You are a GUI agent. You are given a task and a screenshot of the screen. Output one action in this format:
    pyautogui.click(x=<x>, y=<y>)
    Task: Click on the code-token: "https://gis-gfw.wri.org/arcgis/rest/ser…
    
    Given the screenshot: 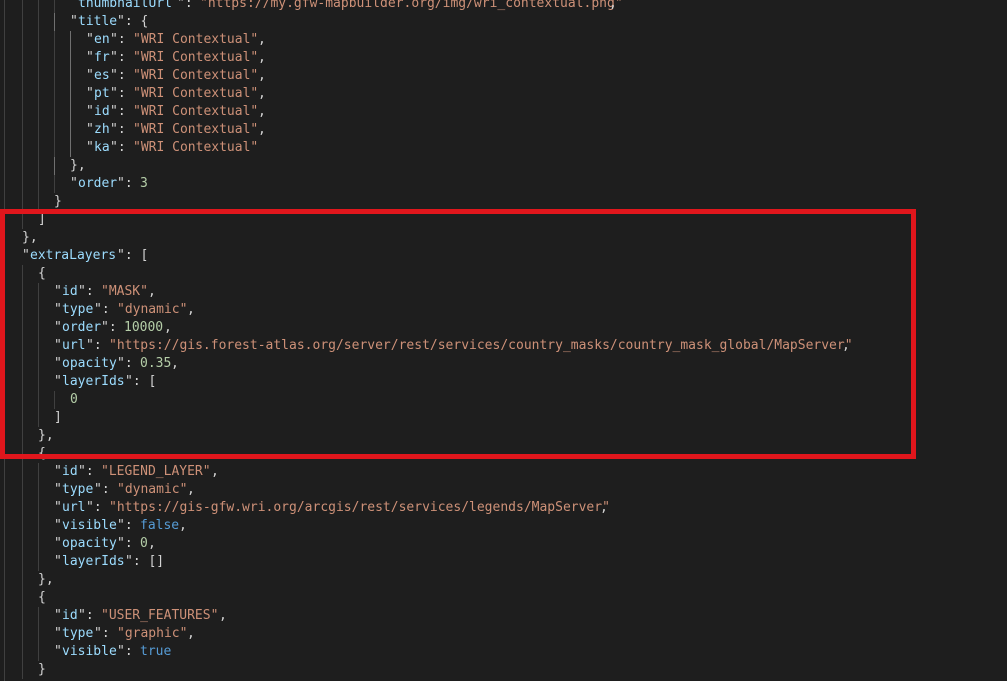 What is the action you would take?
    pyautogui.click(x=359, y=507)
    